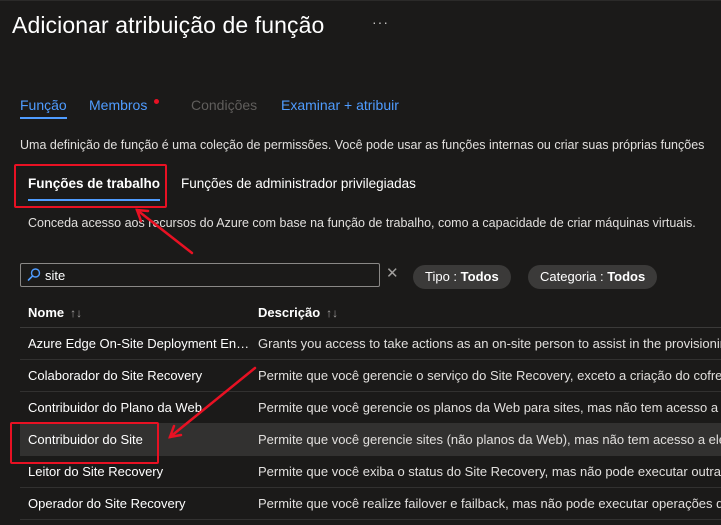 This screenshot has height=525, width=721. What do you see at coordinates (168, 25) in the screenshot?
I see `page-title: Adicionar atribuição de função` at bounding box center [168, 25].